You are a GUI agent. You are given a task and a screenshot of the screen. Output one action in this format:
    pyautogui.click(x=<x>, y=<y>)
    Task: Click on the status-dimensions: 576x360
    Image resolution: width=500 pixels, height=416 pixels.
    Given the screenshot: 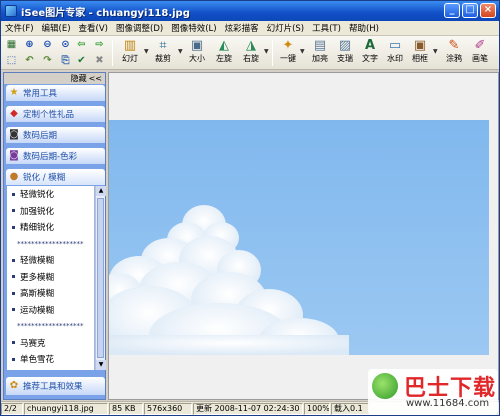 What is the action you would take?
    pyautogui.click(x=168, y=408)
    